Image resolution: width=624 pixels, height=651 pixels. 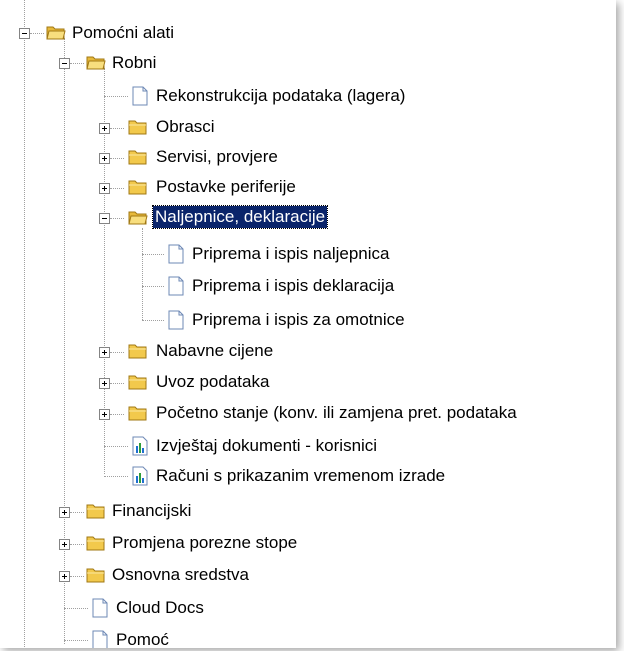 What do you see at coordinates (214, 351) in the screenshot?
I see `tree-node-nabavne: Nabavne cijene` at bounding box center [214, 351].